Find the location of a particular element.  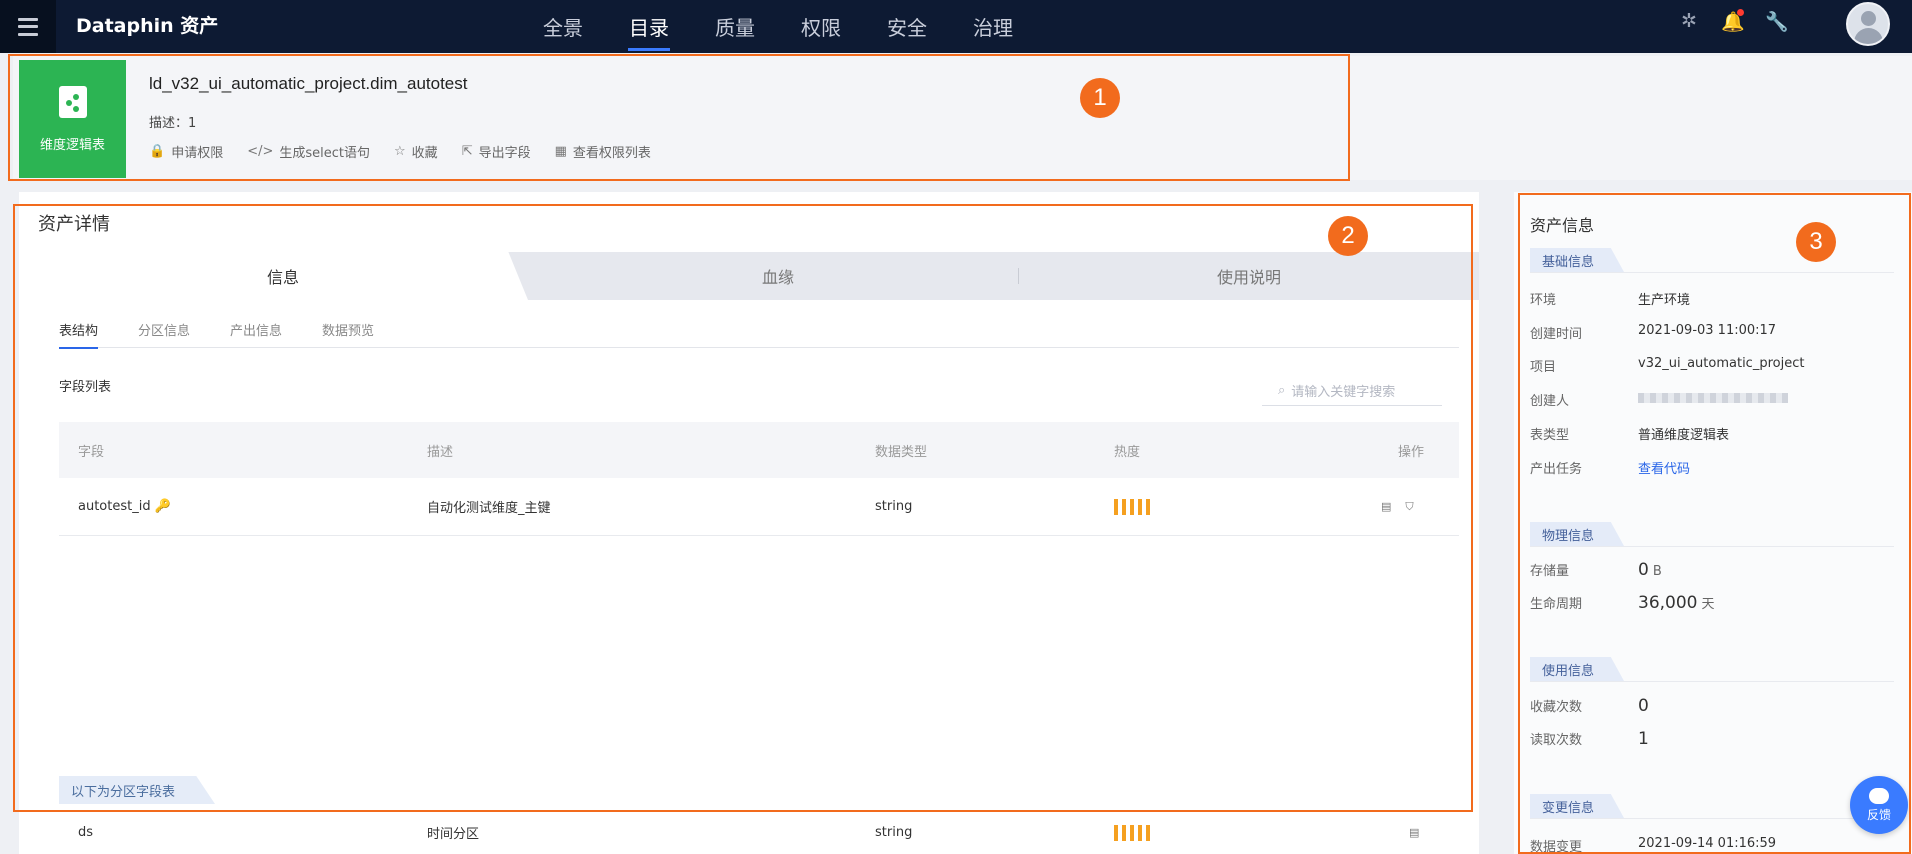

nav-item-catalog: 目录 is located at coordinates (649, 26).